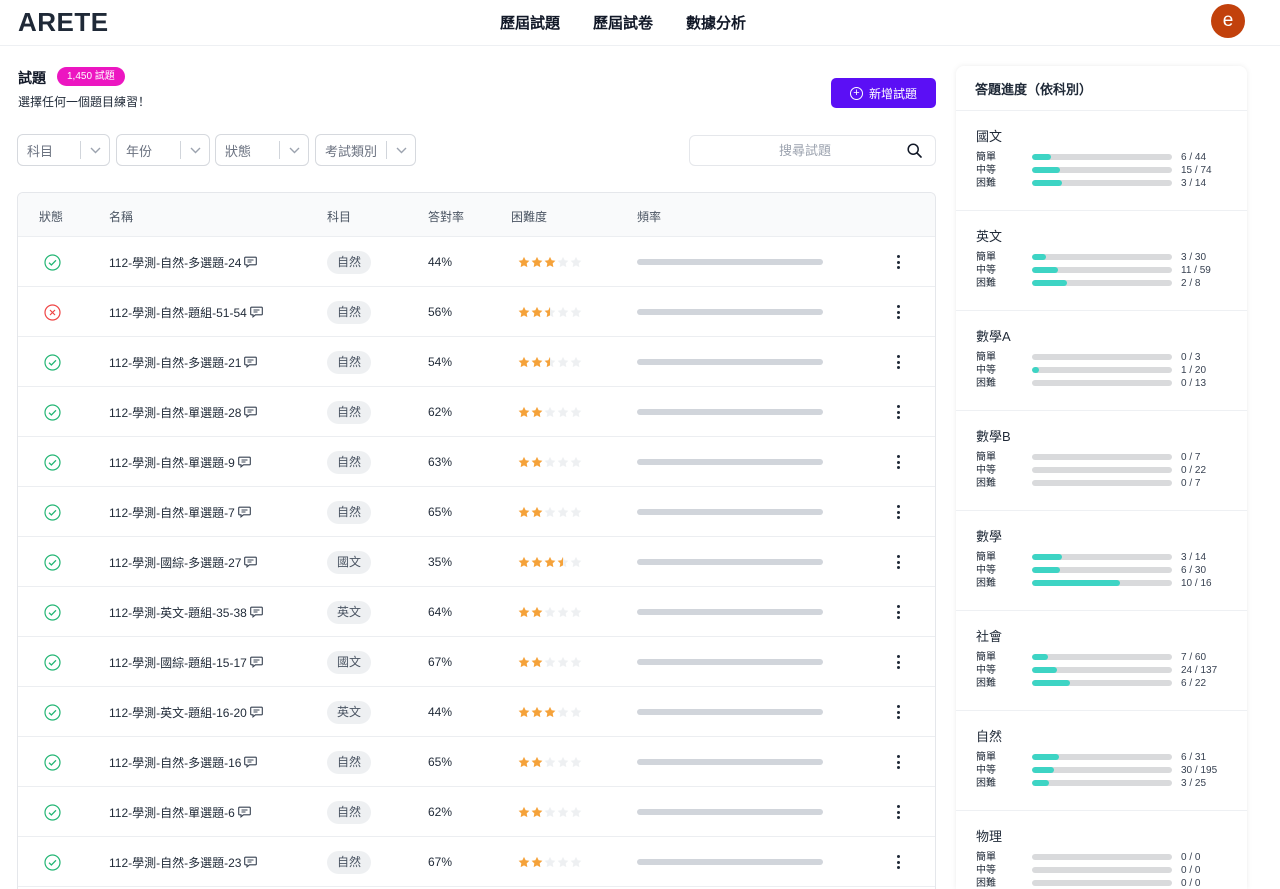 The image size is (1280, 889). I want to click on question-name: 112-學測-英文-題組-35-38, so click(178, 612).